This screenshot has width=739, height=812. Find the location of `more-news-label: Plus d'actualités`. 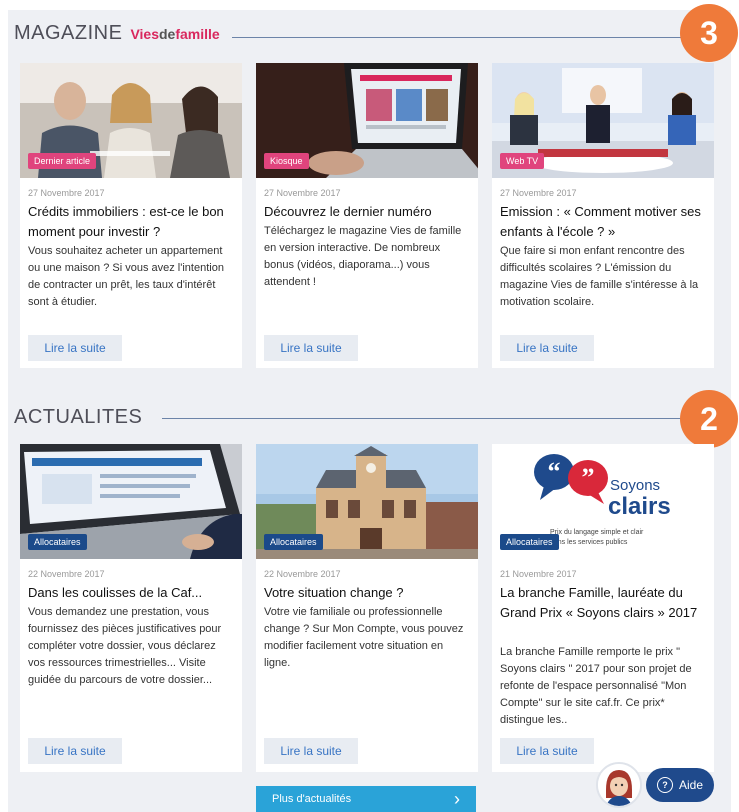

more-news-label: Plus d'actualités is located at coordinates (312, 799).